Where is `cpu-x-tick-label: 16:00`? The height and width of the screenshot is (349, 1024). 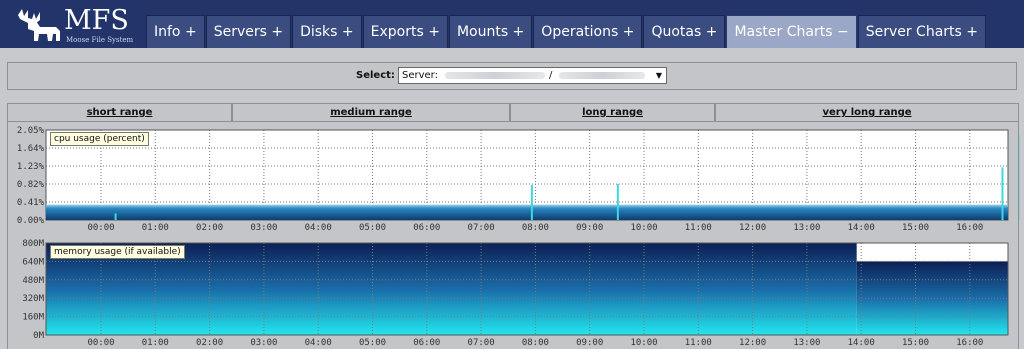
cpu-x-tick-label: 16:00 is located at coordinates (969, 228).